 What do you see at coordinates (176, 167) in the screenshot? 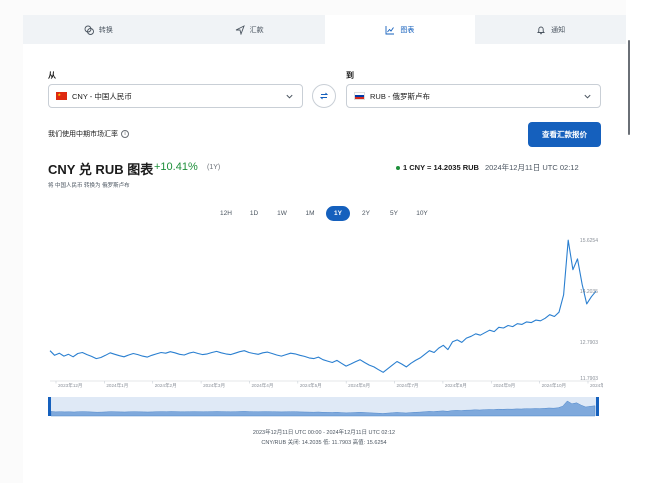
I see `chart-change: +10.41%` at bounding box center [176, 167].